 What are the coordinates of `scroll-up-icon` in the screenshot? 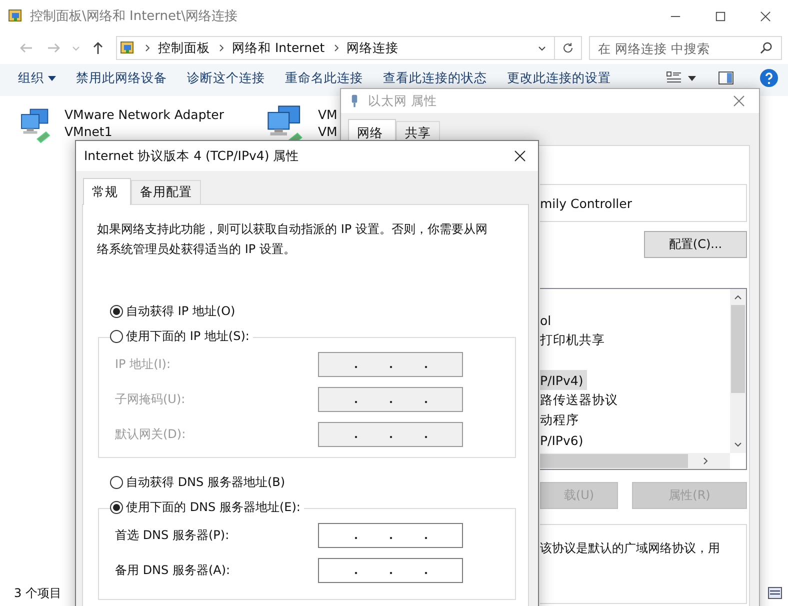 It's located at (738, 297).